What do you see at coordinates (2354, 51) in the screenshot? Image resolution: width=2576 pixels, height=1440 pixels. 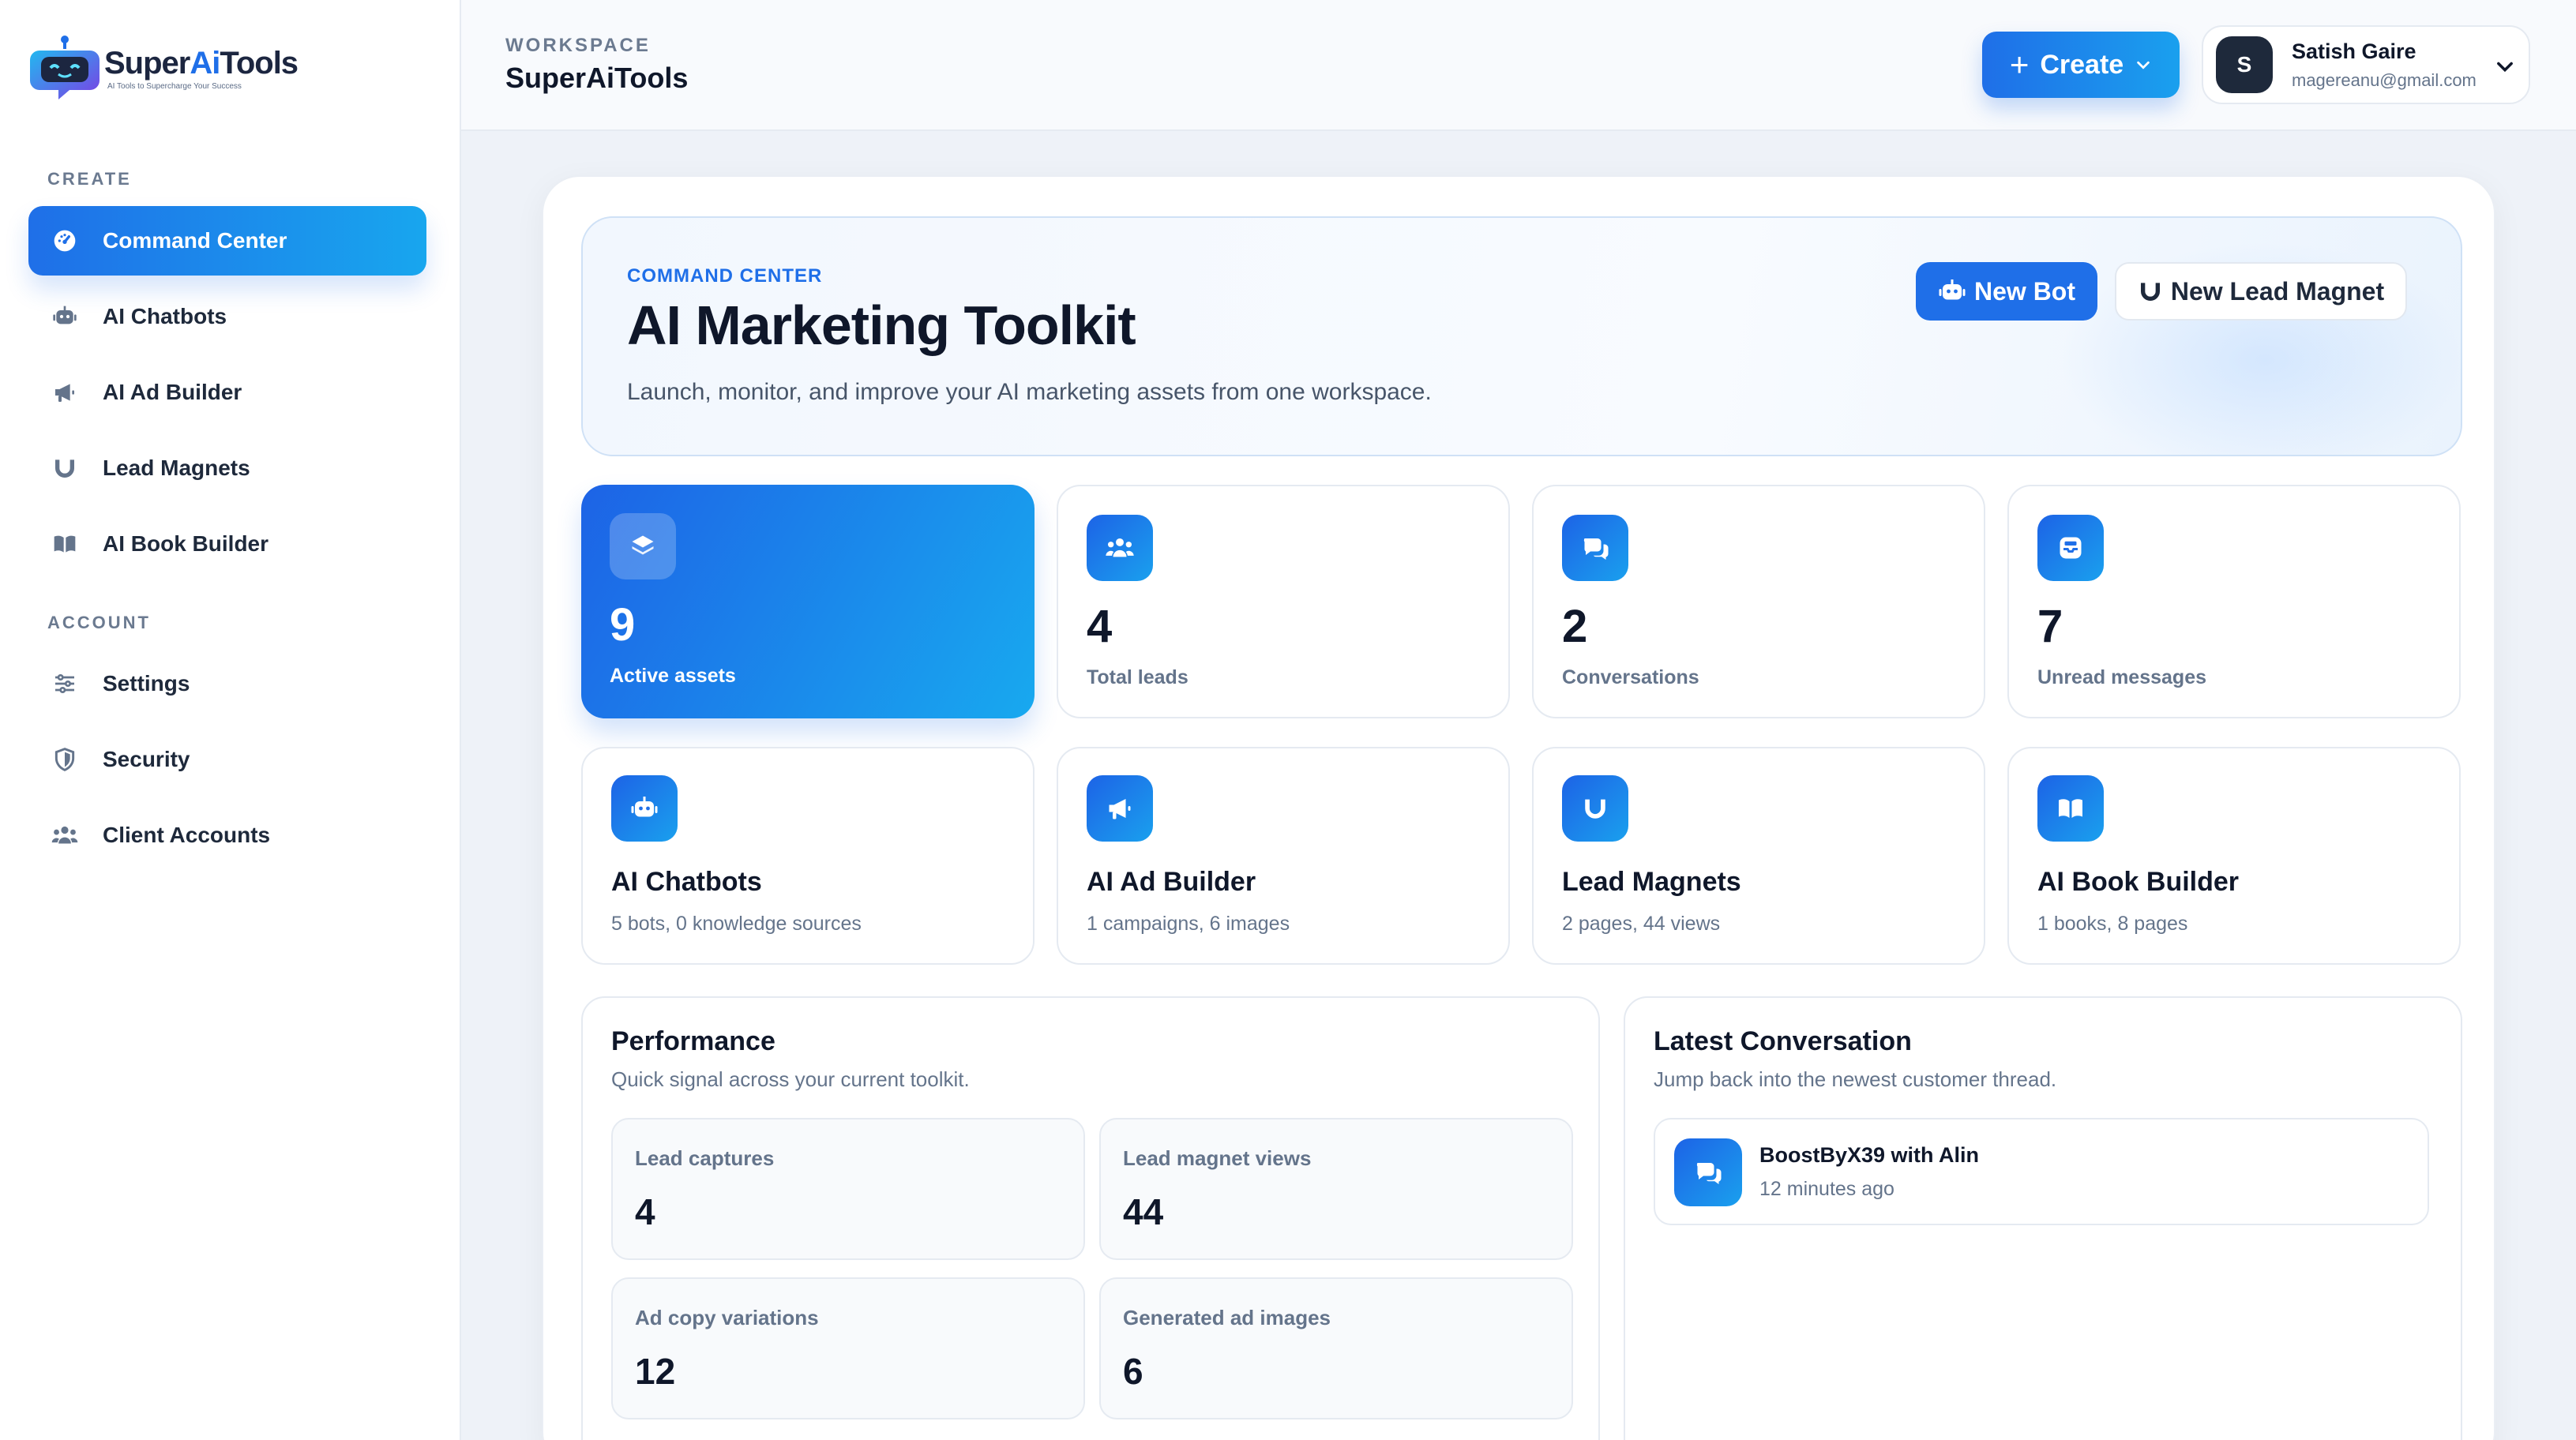 I see `user-name: Satish Gaire` at bounding box center [2354, 51].